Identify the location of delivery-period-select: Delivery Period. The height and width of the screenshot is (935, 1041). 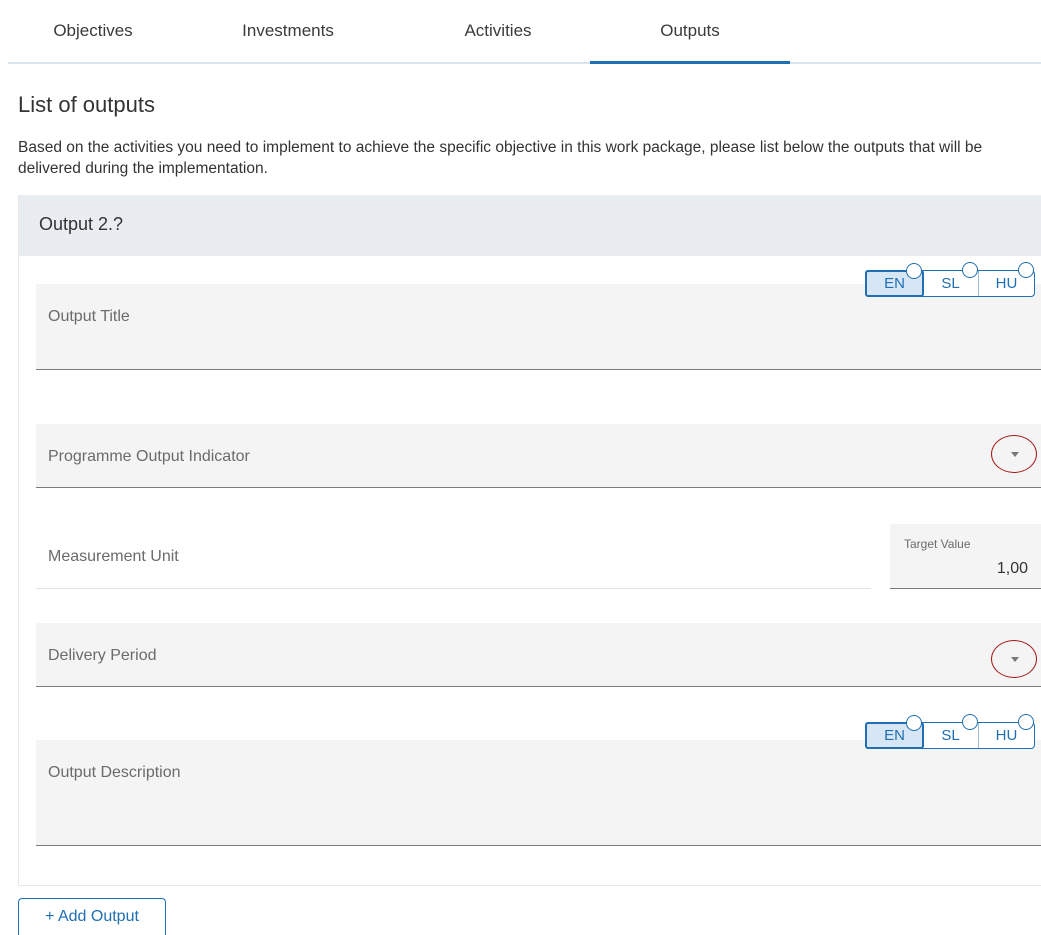
(538, 655).